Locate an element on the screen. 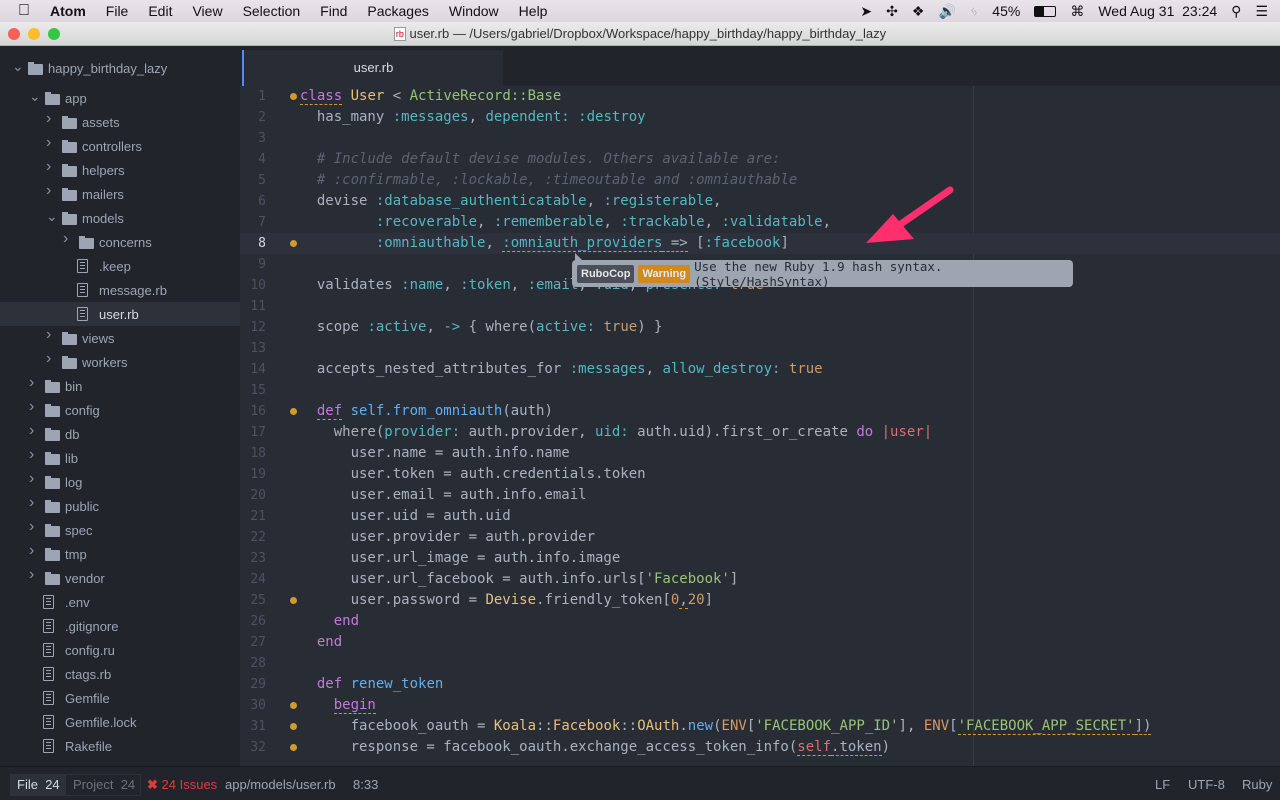  encoding: UTF-8 is located at coordinates (1206, 785).